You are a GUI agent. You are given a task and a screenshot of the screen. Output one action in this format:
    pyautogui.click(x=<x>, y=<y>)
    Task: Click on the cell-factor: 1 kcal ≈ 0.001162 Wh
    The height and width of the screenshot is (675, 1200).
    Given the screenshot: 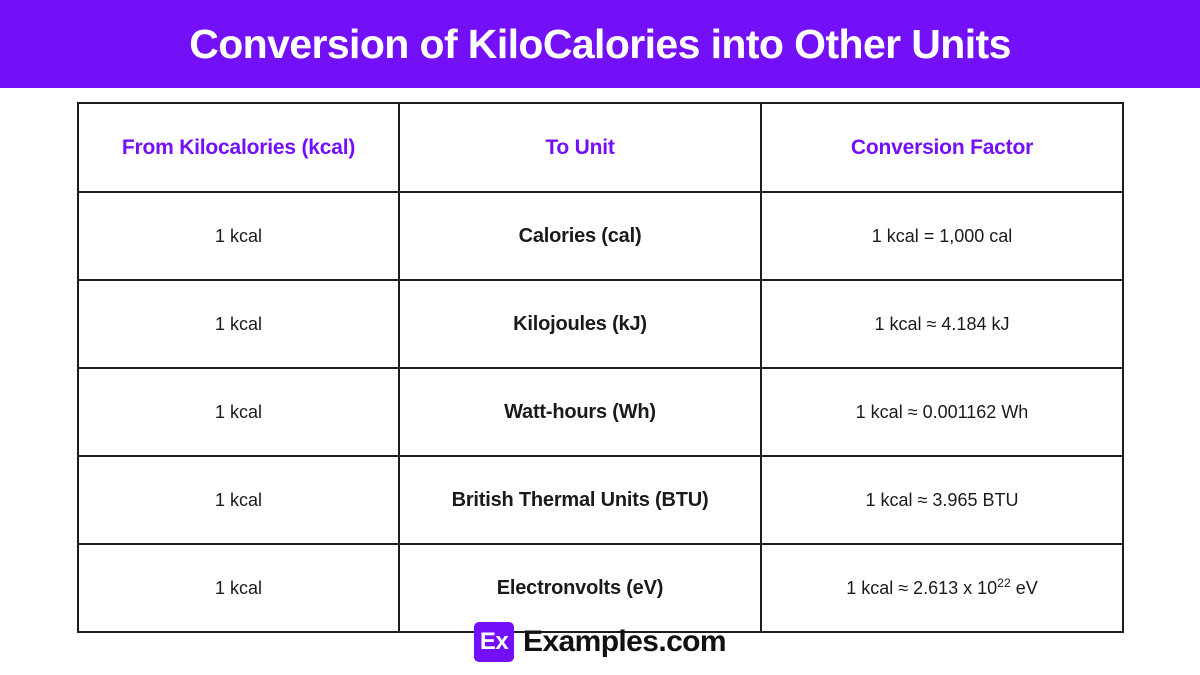 What is the action you would take?
    pyautogui.click(x=942, y=412)
    